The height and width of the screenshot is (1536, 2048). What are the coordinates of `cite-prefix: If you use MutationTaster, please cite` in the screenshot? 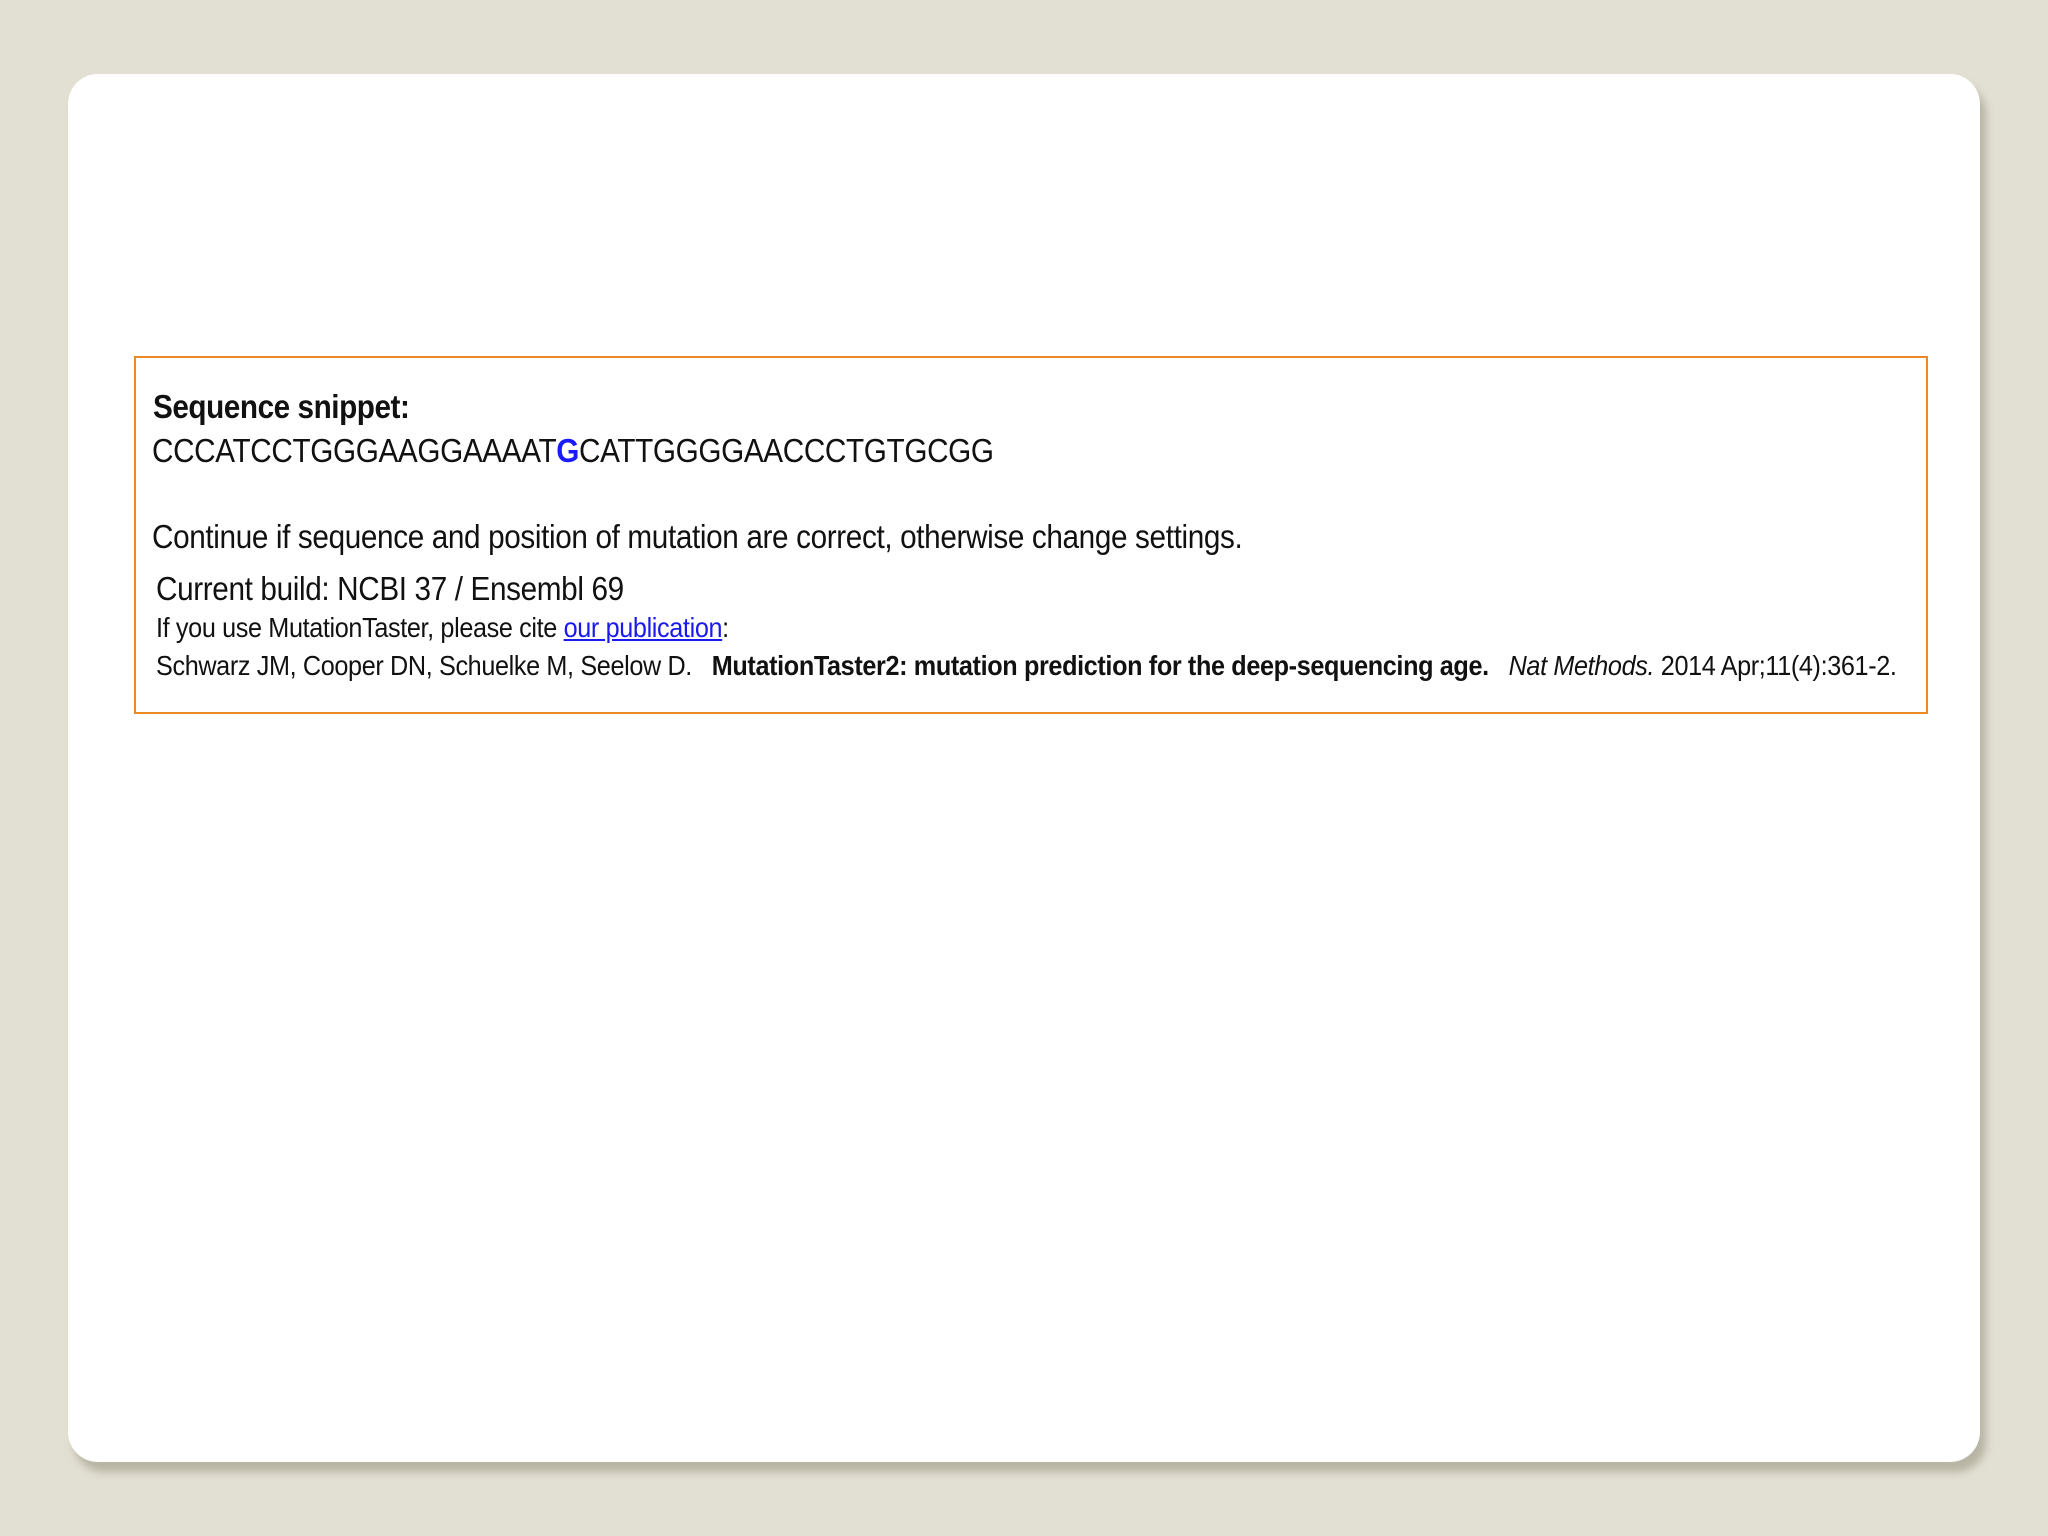 It's located at (356, 627).